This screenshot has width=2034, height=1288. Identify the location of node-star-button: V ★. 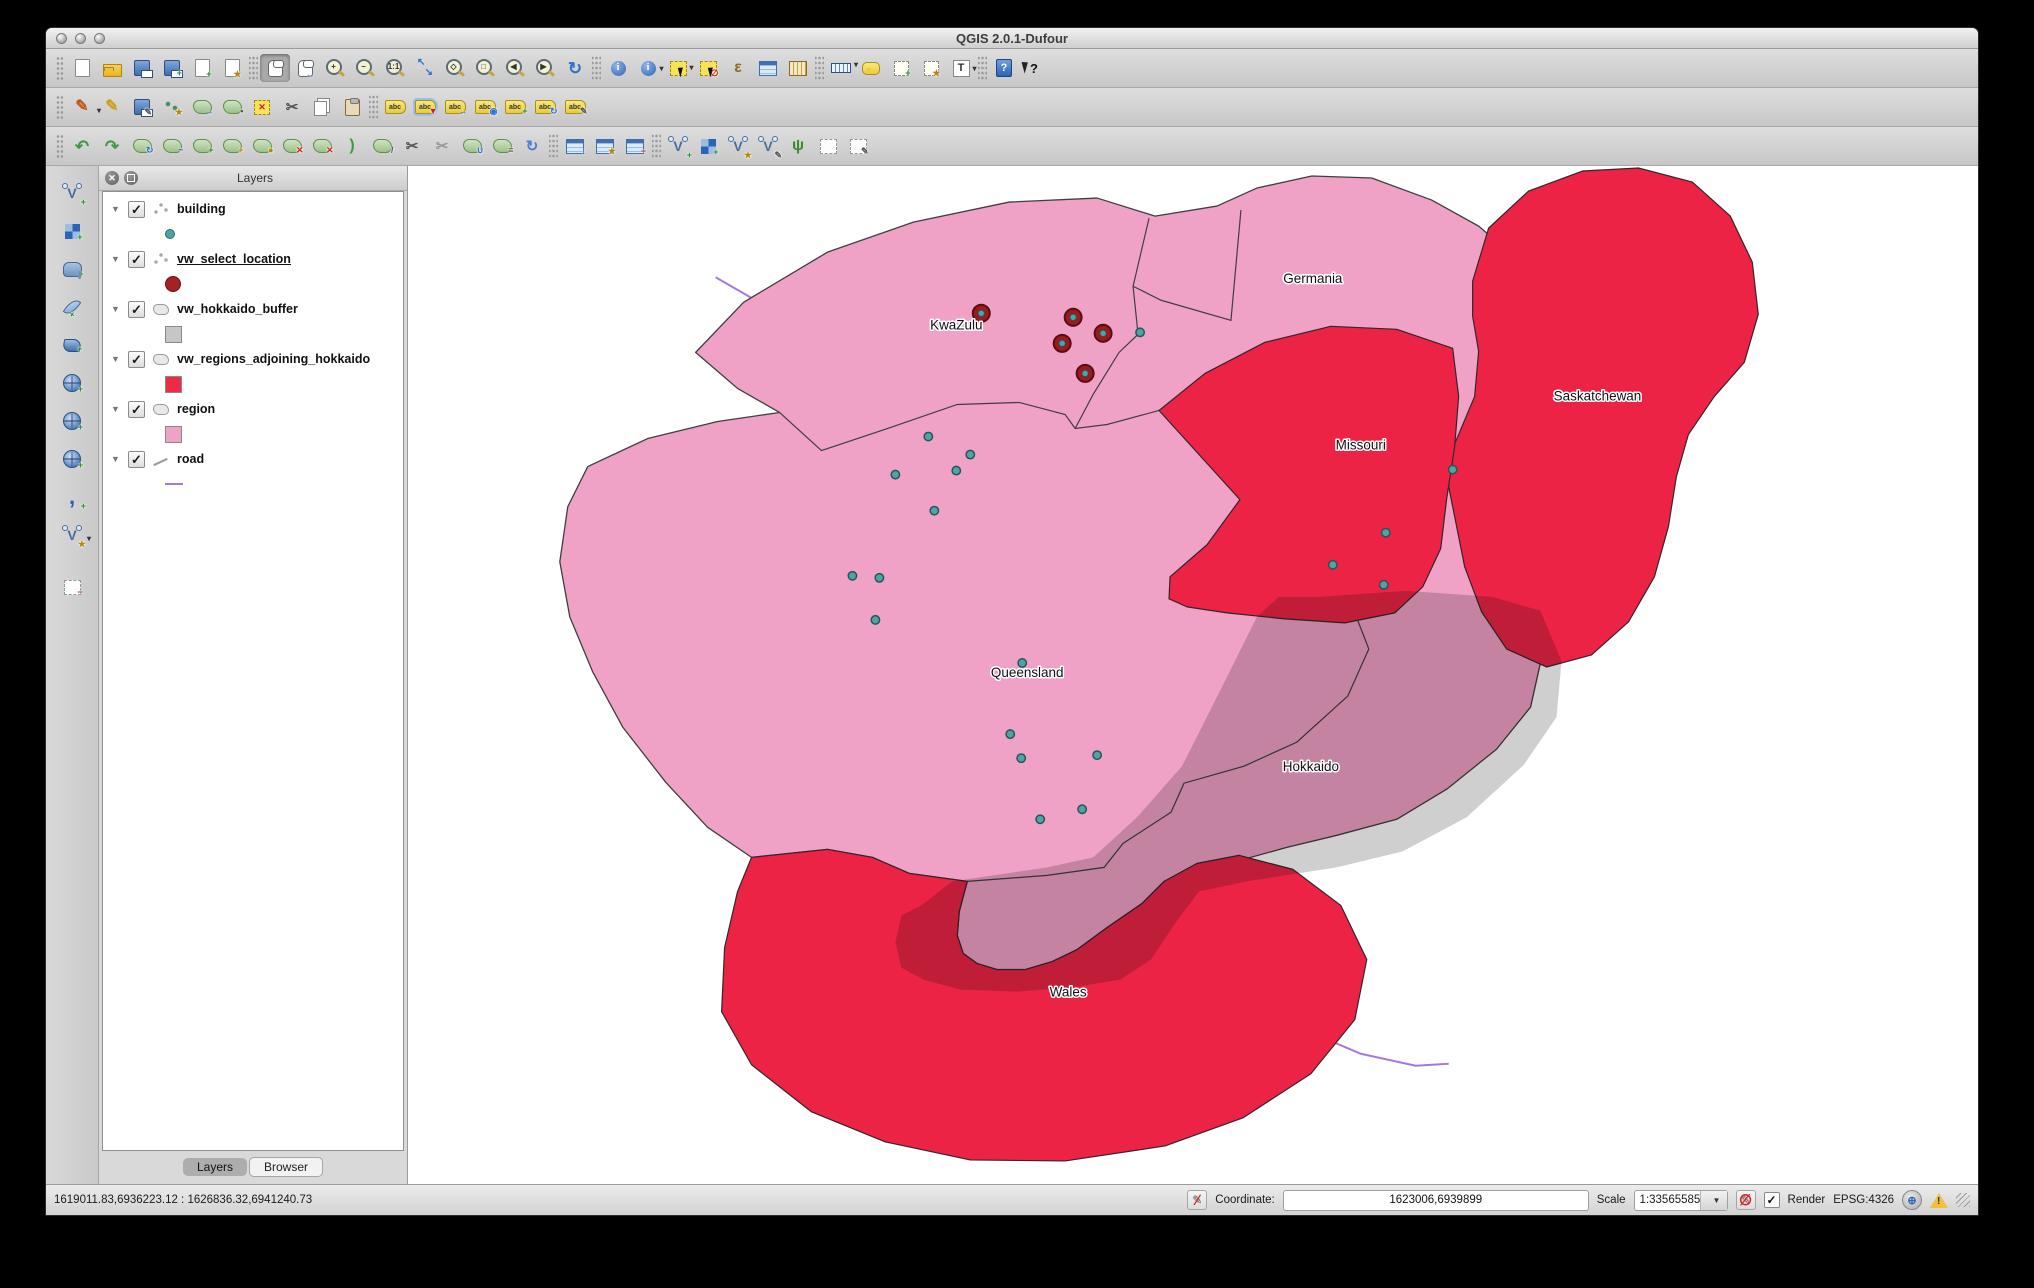
(738, 146).